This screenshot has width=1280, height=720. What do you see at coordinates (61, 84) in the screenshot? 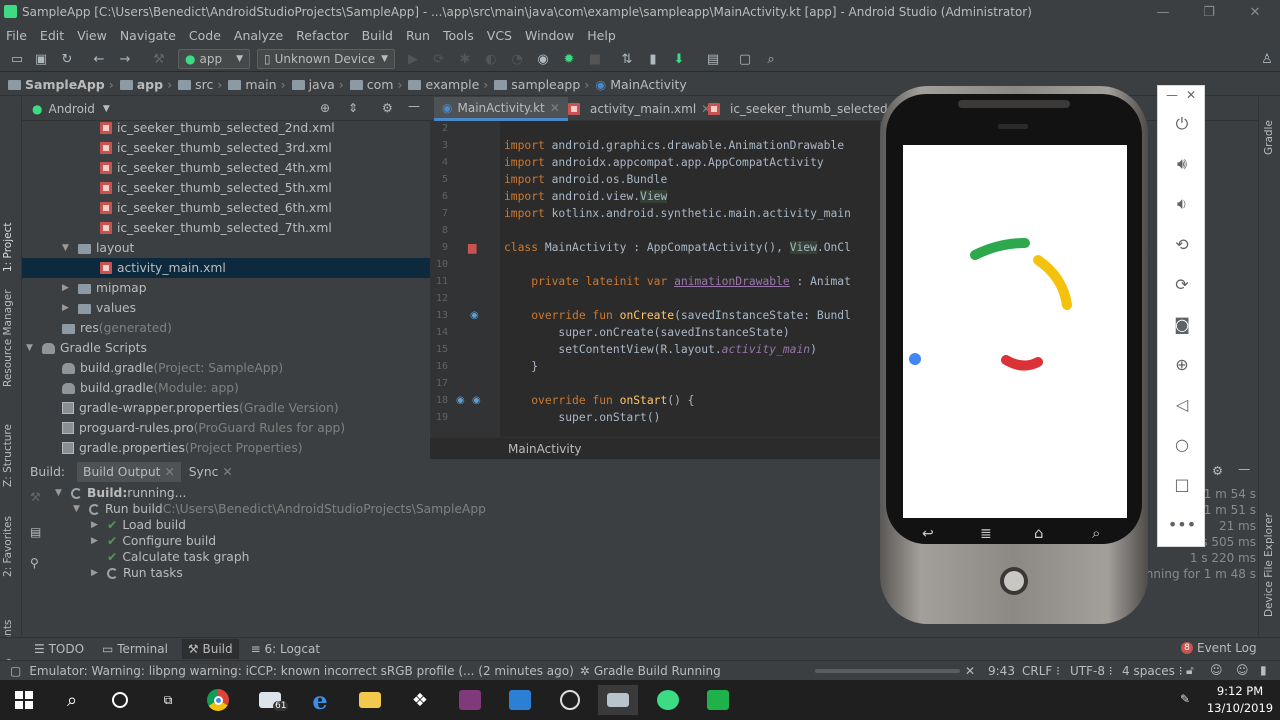
I see `nav-sampleapp: SampleApp ›` at bounding box center [61, 84].